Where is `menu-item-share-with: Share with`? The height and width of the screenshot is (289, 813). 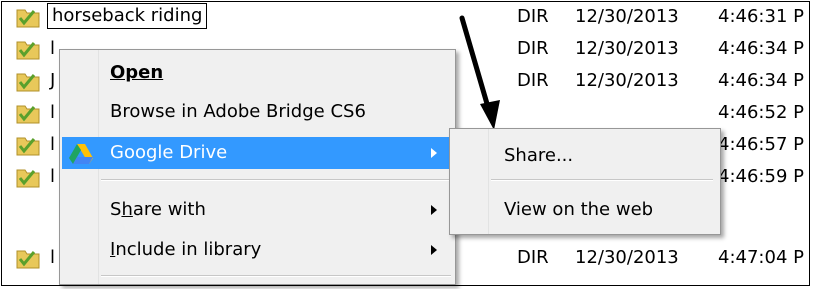
menu-item-share-with: Share with is located at coordinates (257, 210).